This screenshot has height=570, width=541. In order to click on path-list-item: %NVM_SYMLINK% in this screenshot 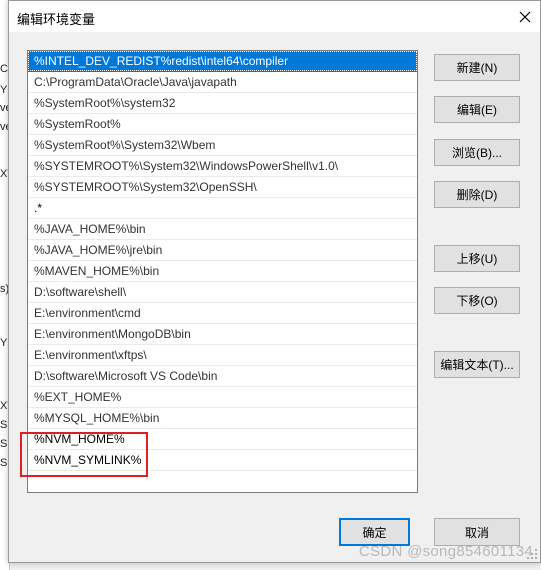, I will do `click(222, 460)`.